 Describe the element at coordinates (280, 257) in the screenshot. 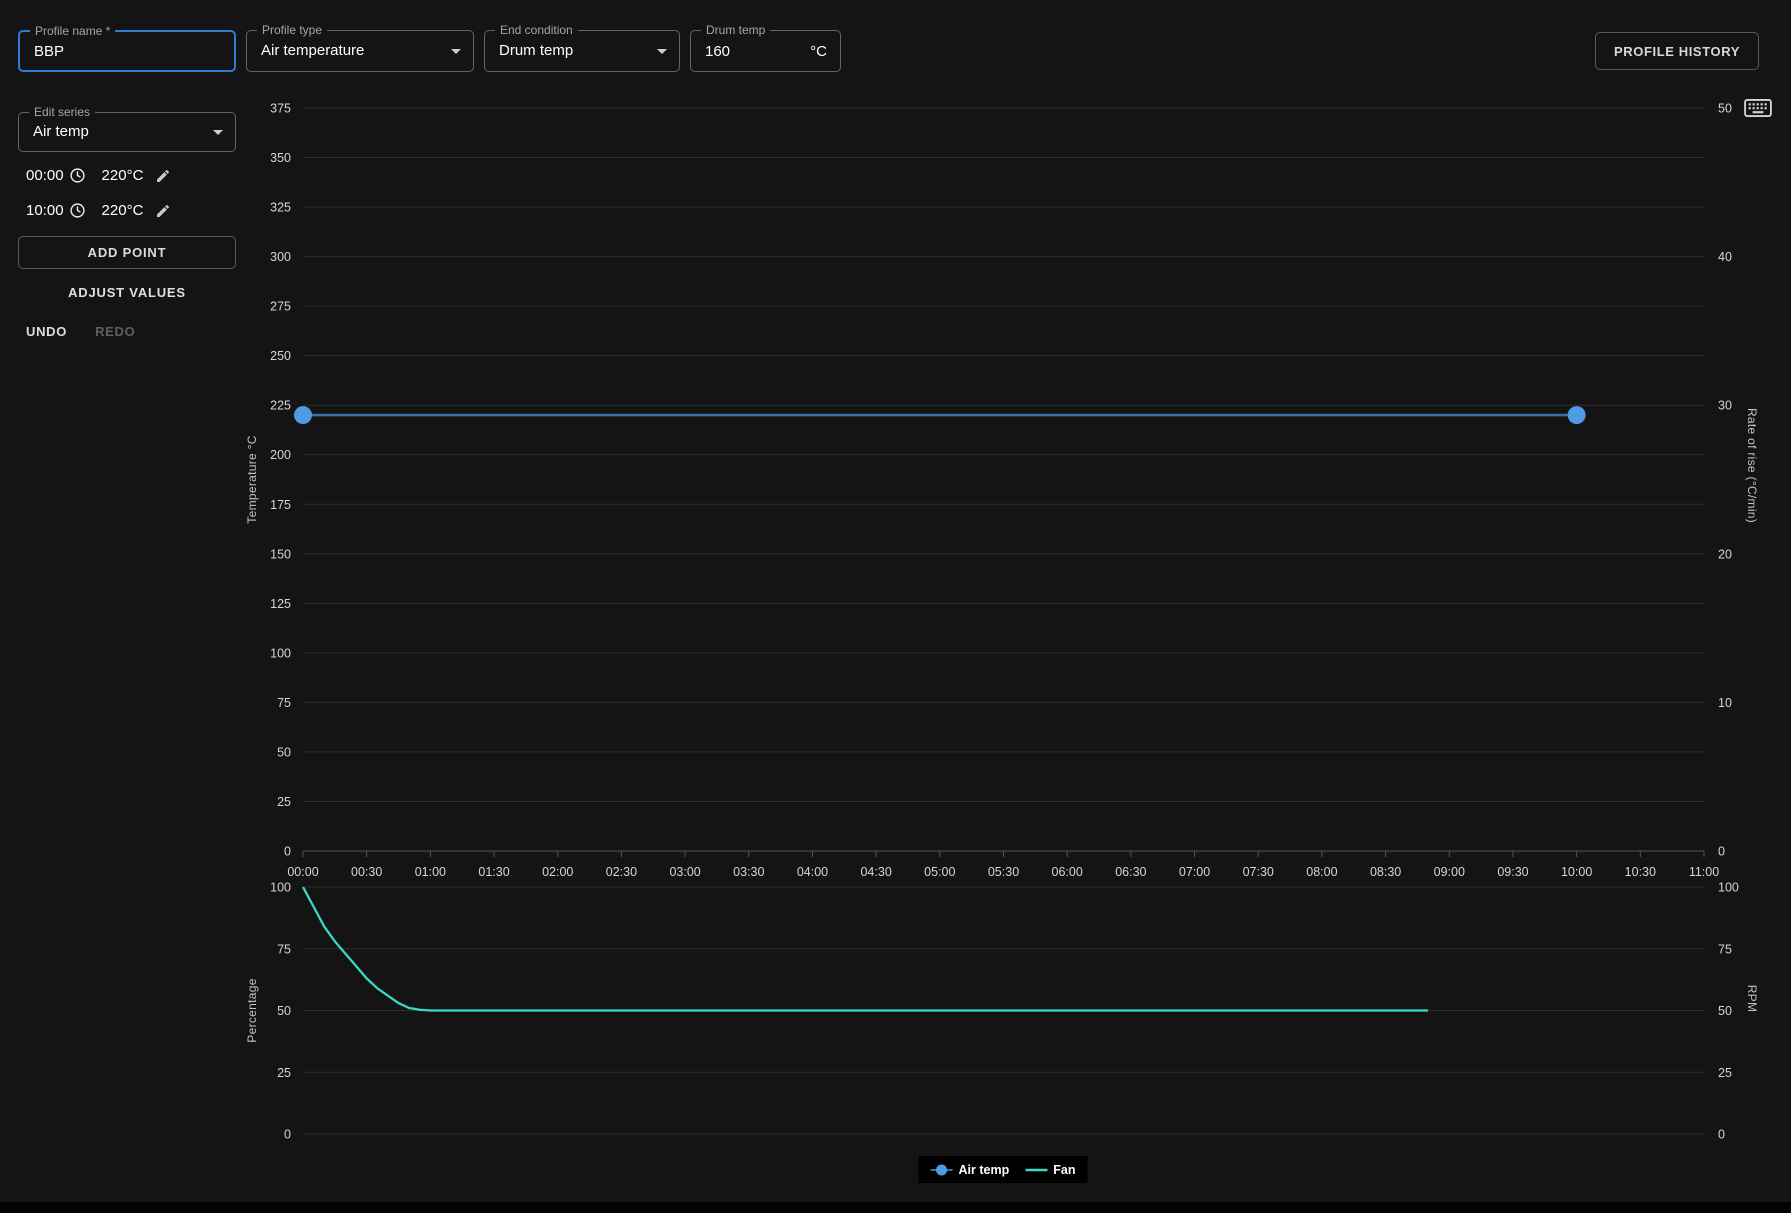

I see `svg-text: 300` at that location.